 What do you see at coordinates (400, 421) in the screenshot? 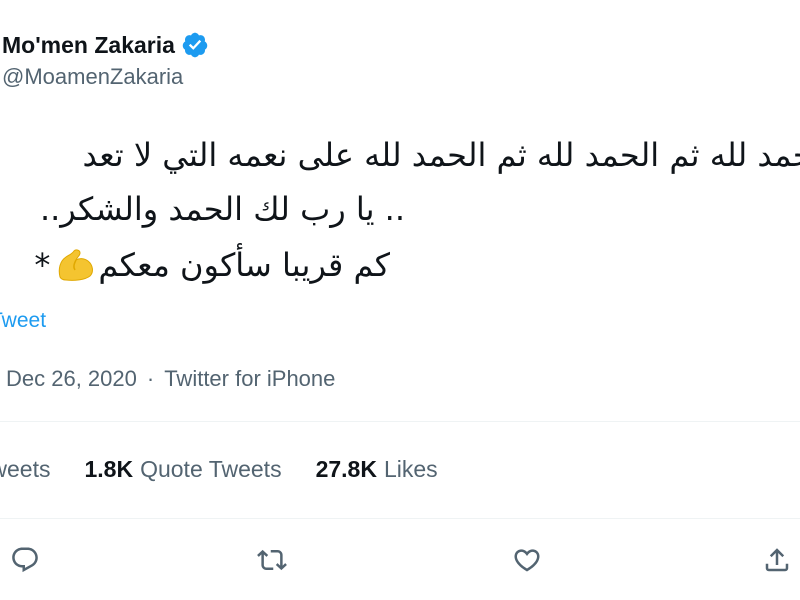
I see `divider-top` at bounding box center [400, 421].